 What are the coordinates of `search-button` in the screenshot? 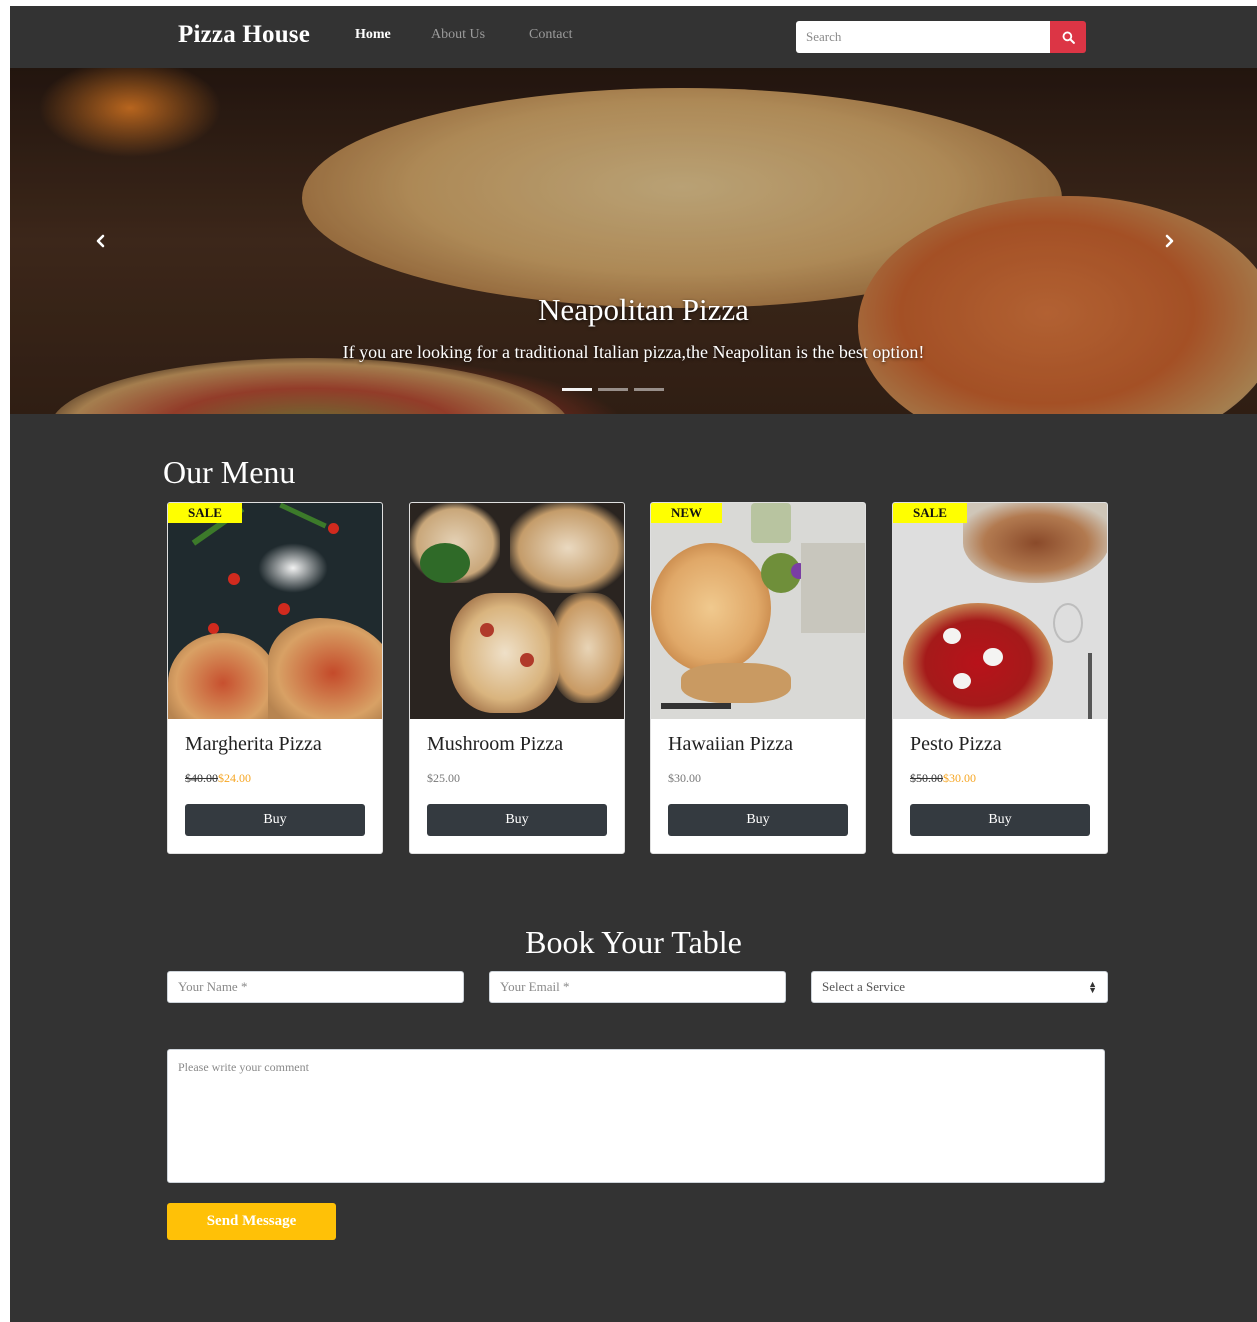 It's located at (1068, 37).